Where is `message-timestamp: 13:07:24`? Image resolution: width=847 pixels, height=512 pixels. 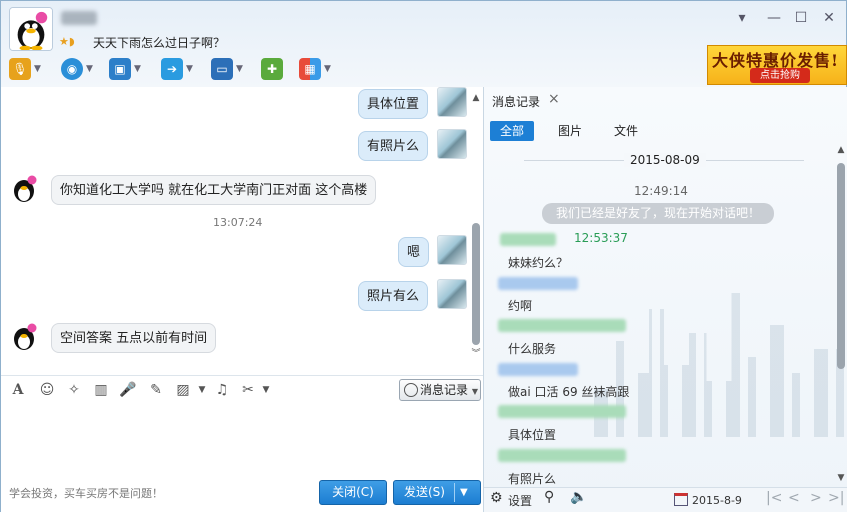 message-timestamp: 13:07:24 is located at coordinates (238, 222).